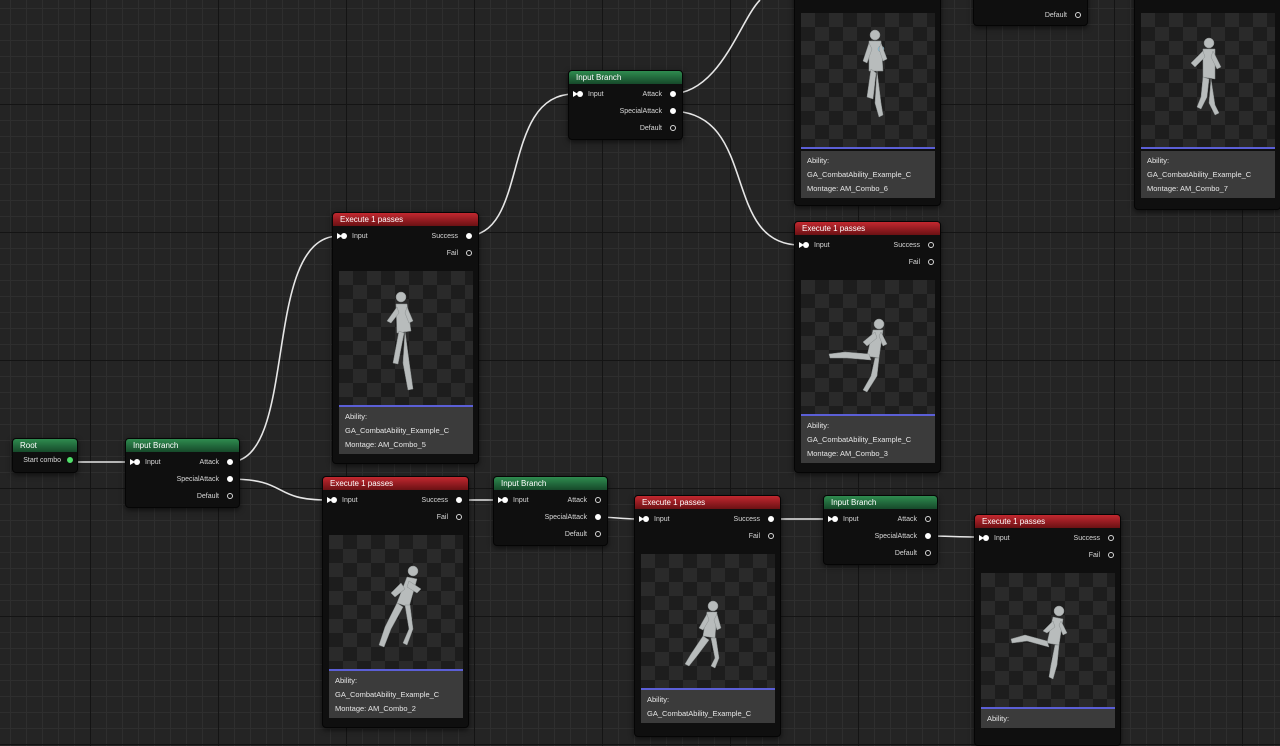 This screenshot has height=746, width=1280. I want to click on input-branch-node-top: Default, so click(1030, 13).